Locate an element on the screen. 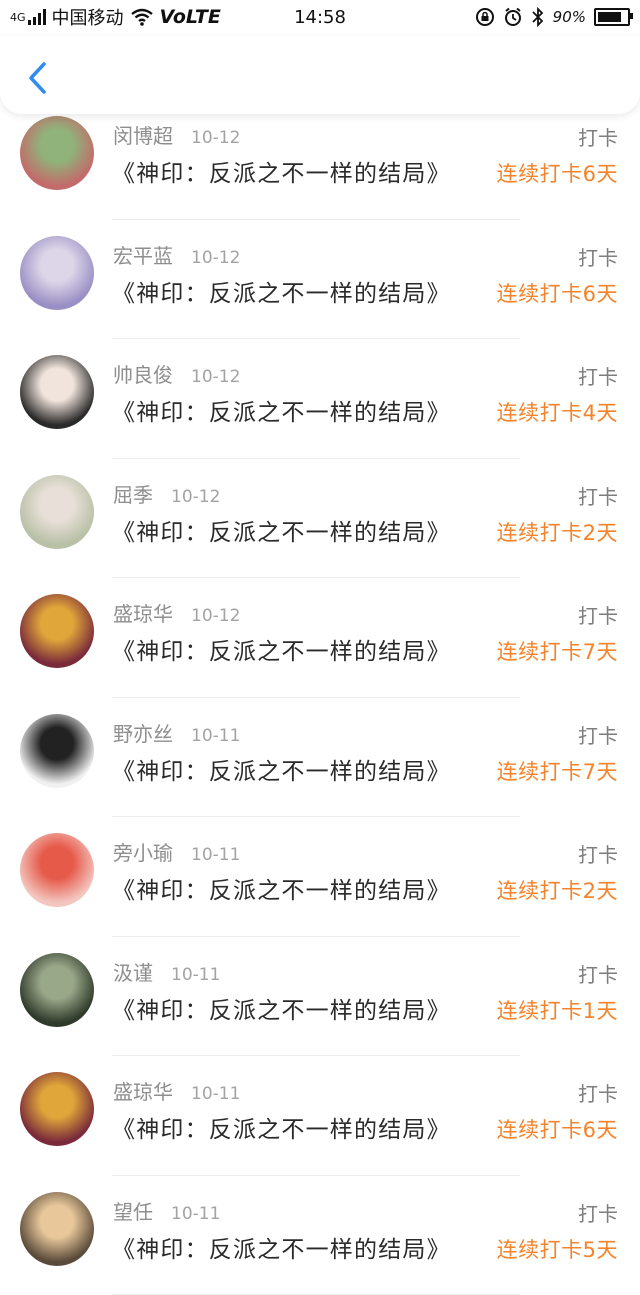 Image resolution: width=640 pixels, height=1295 pixels. network-type: 4G is located at coordinates (18, 17).